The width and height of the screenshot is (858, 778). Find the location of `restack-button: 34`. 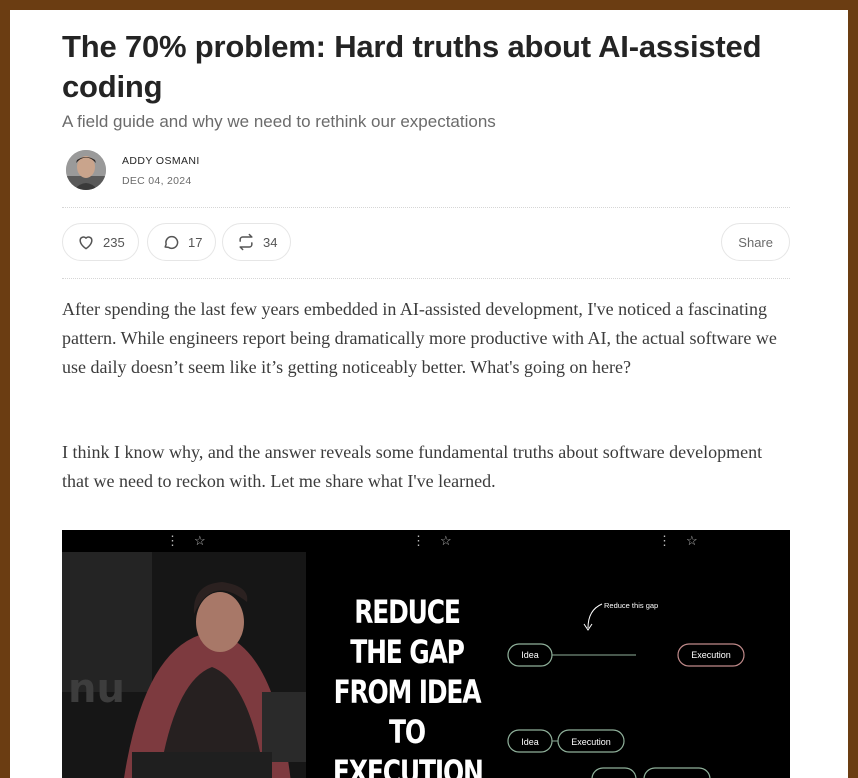

restack-button: 34 is located at coordinates (257, 242).